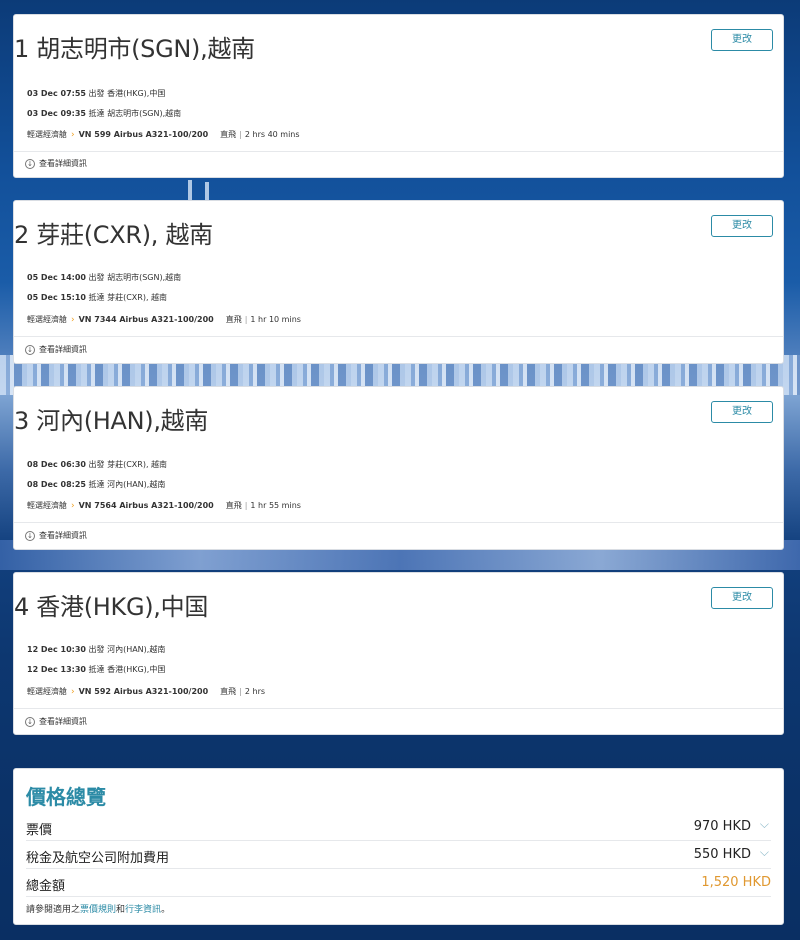  Describe the element at coordinates (398, 854) in the screenshot. I see `taxes-row: 稅金及航空公司附加費用 550 HKD ⌵` at that location.